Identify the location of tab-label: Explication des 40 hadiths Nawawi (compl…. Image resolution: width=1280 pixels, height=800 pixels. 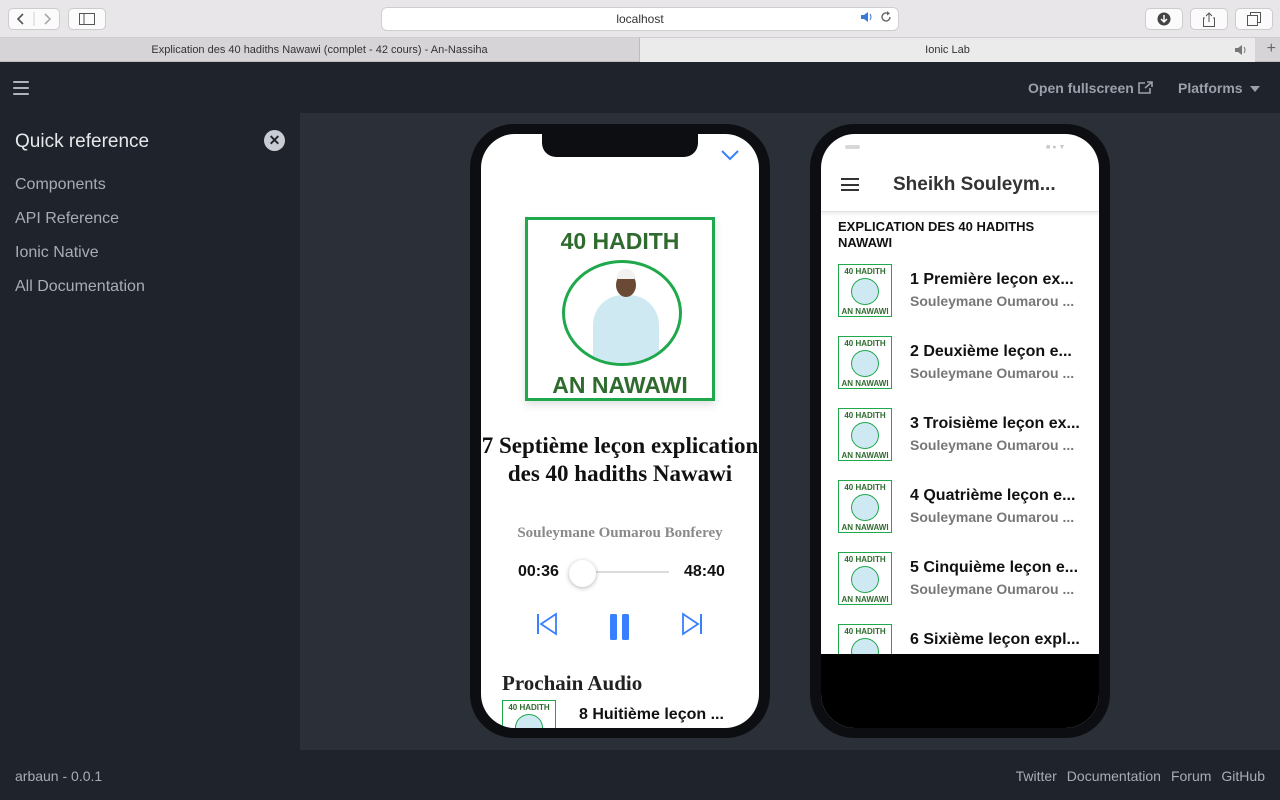
(319, 50).